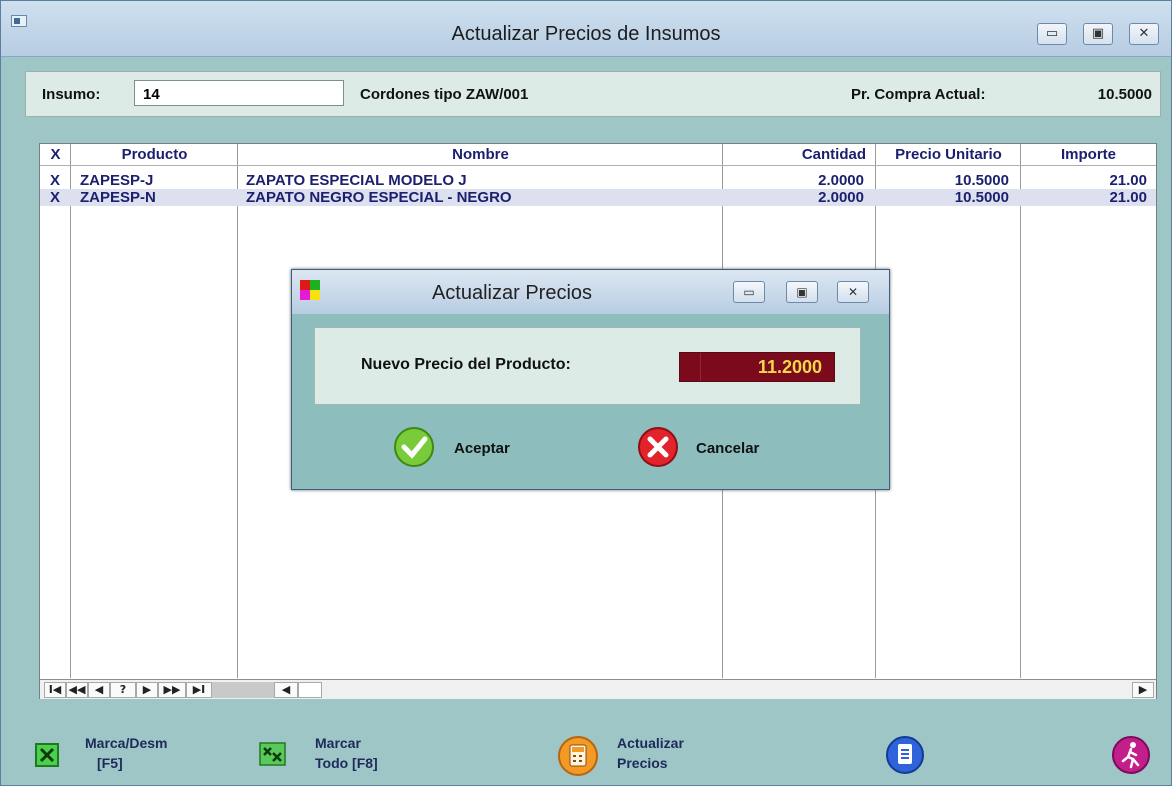  Describe the element at coordinates (918, 94) in the screenshot. I see `price-label: Pr. Compra Actual:` at that location.